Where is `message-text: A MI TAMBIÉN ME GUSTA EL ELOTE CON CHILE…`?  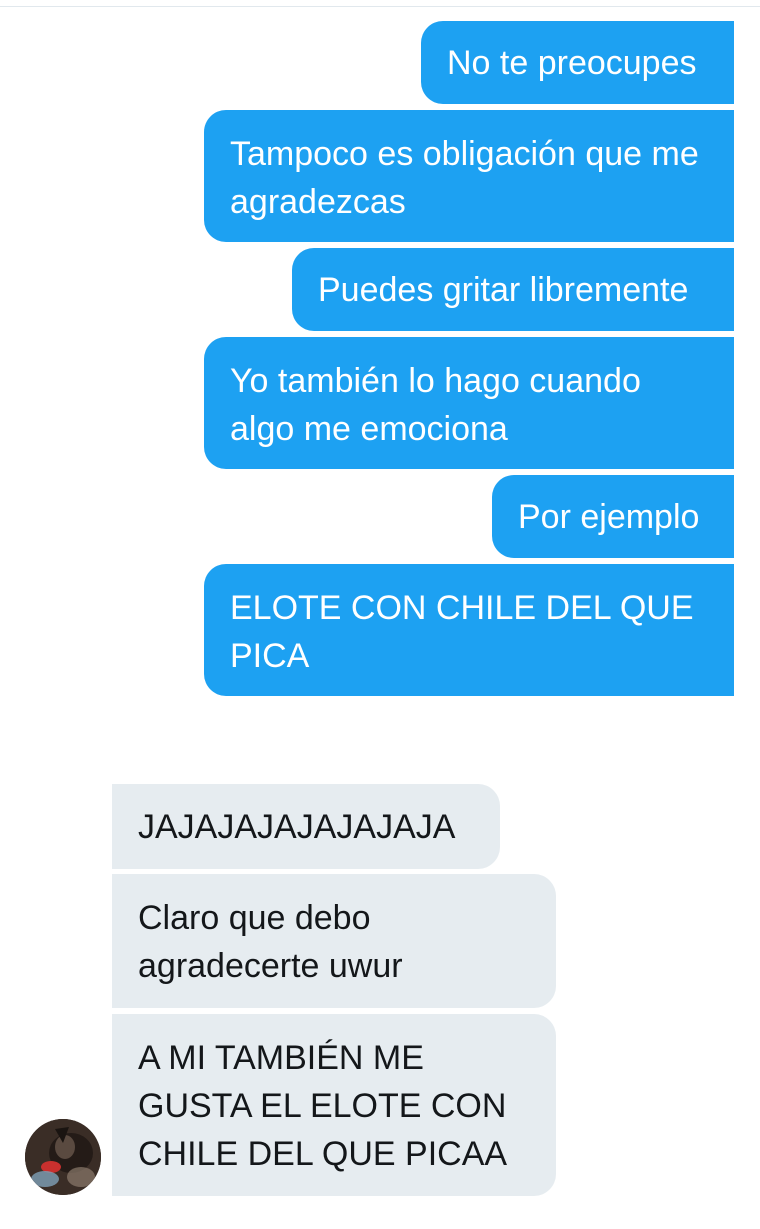
message-text: A MI TAMBIÉN ME GUSTA EL ELOTE CON CHILE… is located at coordinates (323, 1106).